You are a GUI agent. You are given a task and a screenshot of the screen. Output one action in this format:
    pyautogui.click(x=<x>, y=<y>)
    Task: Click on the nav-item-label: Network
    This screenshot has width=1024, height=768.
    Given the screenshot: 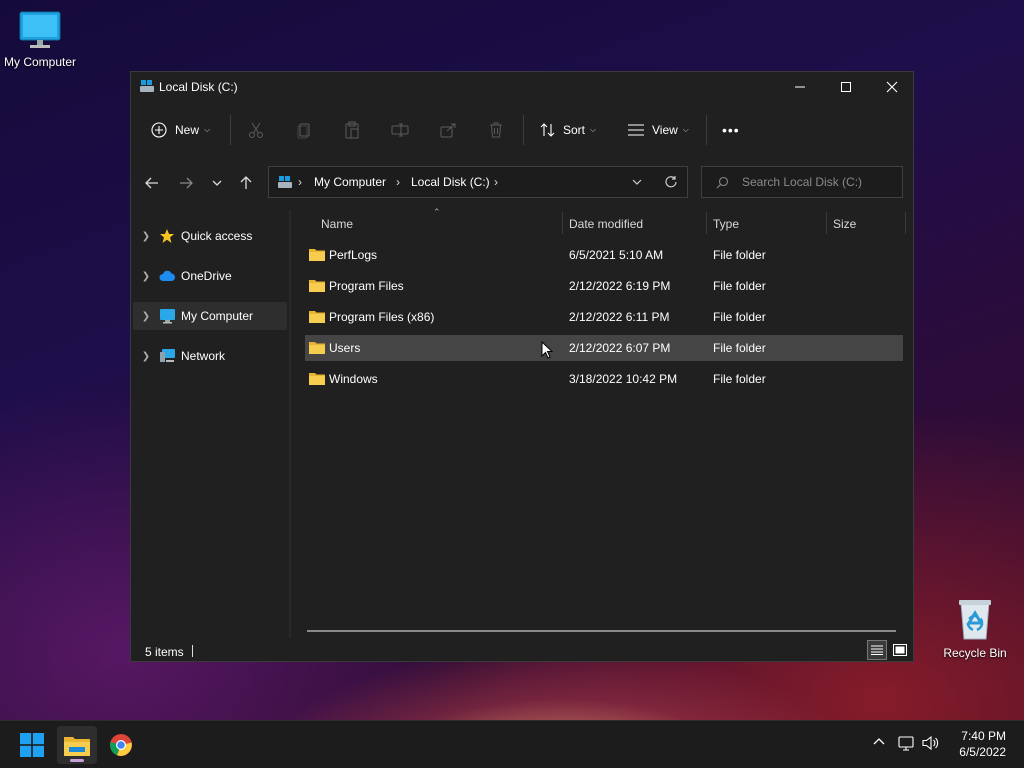 What is the action you would take?
    pyautogui.click(x=203, y=356)
    